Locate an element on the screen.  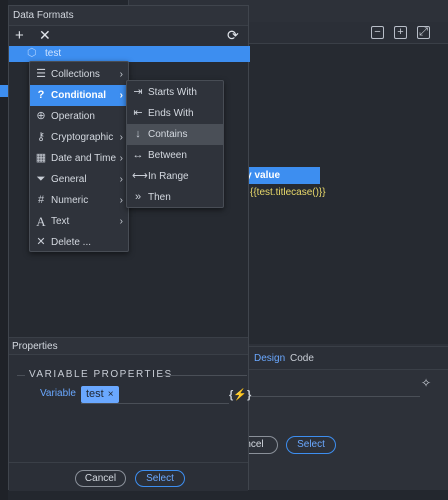
menu-item-text: A Text › is located at coordinates (79, 221).